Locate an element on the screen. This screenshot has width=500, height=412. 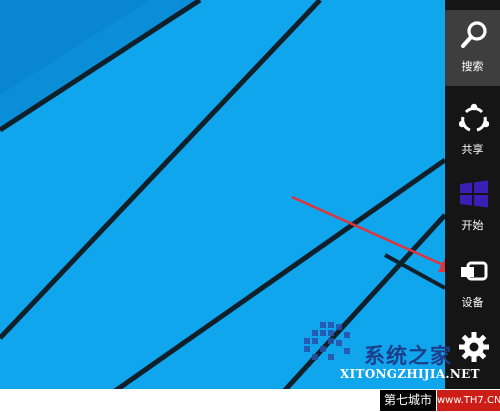
windows-logo-icon is located at coordinates (474, 194).